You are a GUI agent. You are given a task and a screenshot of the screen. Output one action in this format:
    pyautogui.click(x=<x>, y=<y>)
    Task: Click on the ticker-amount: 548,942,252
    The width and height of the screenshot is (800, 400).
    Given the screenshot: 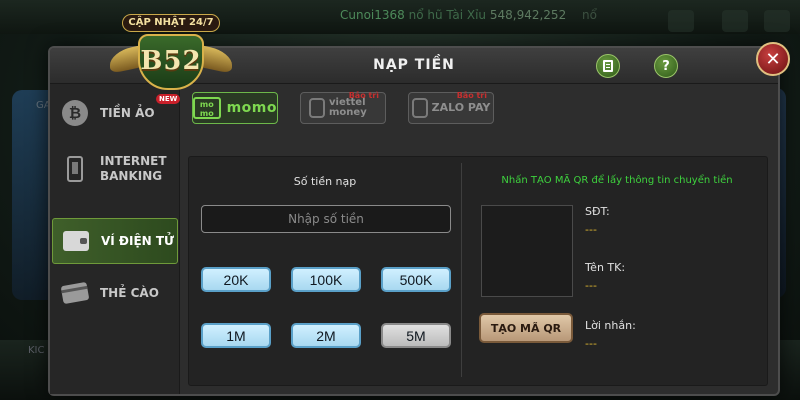 What is the action you would take?
    pyautogui.click(x=528, y=15)
    